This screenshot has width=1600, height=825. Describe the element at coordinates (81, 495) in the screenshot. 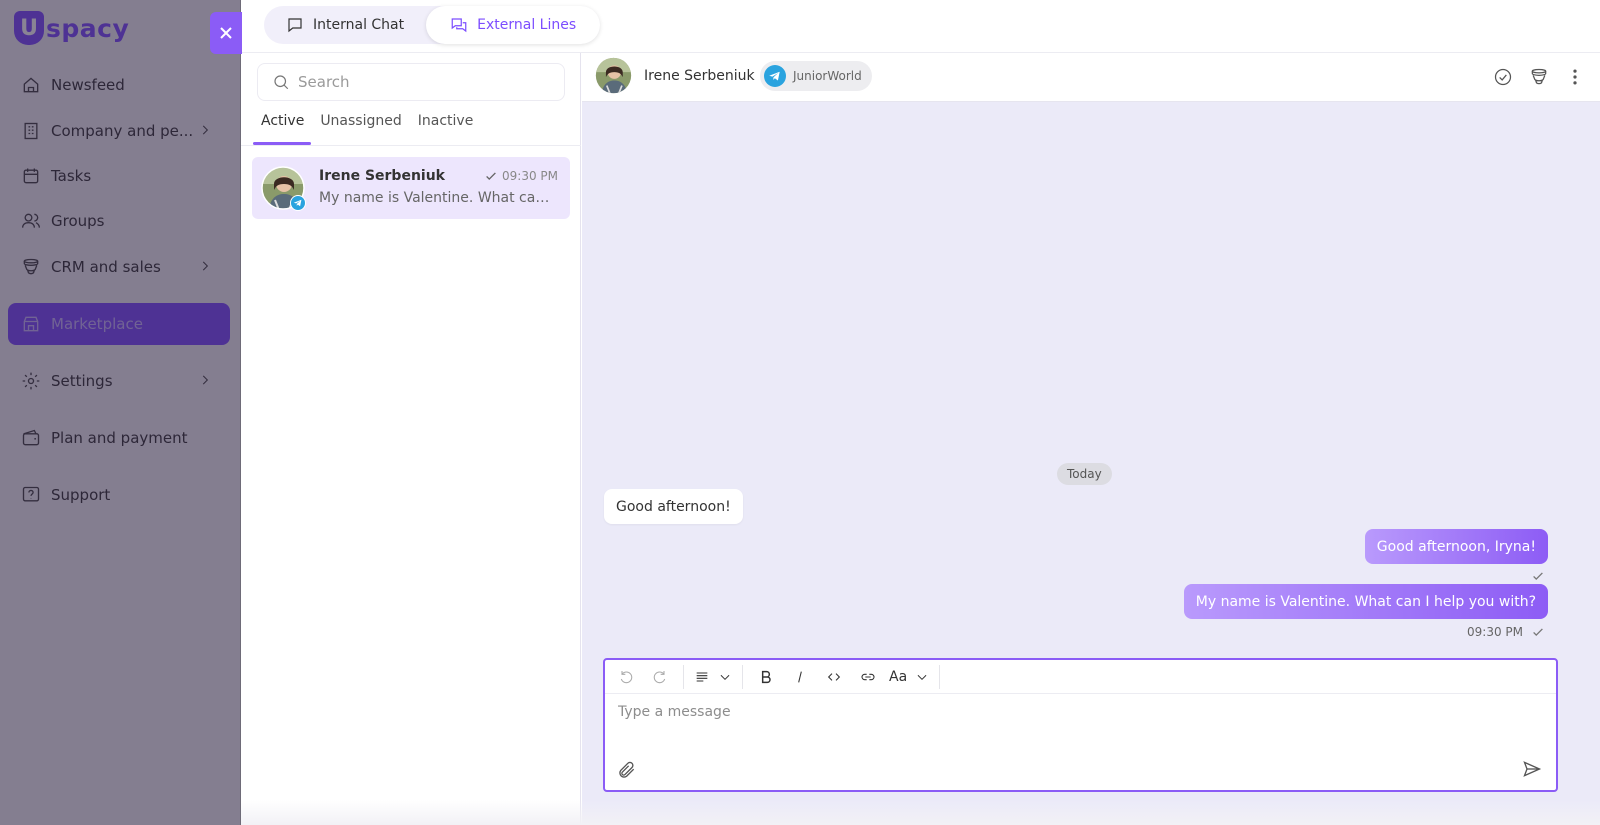

I see `nav-label: Support` at that location.